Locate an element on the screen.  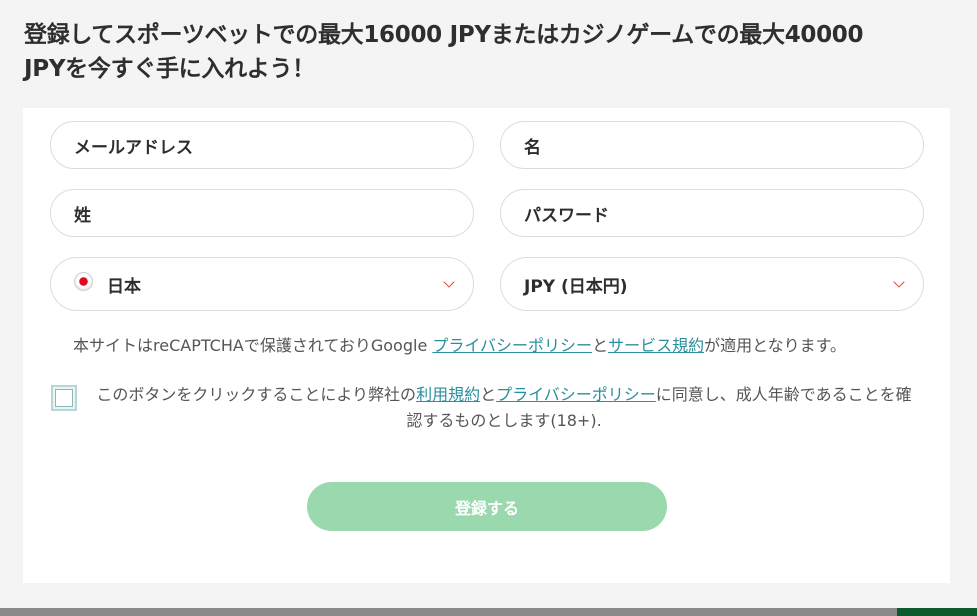
recaptcha-prefix: 本サイトはreCAPTCHAで保護されておりGoogle is located at coordinates (253, 345).